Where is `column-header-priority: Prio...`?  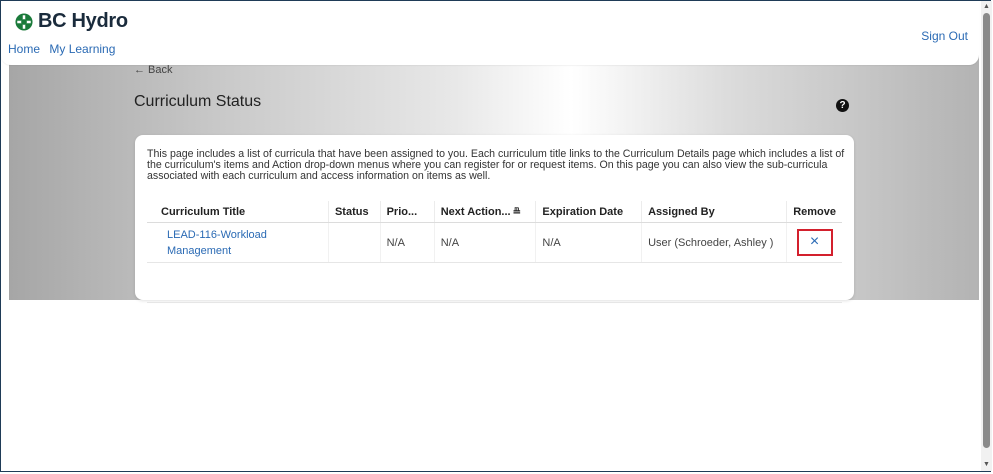
column-header-priority: Prio... is located at coordinates (407, 212).